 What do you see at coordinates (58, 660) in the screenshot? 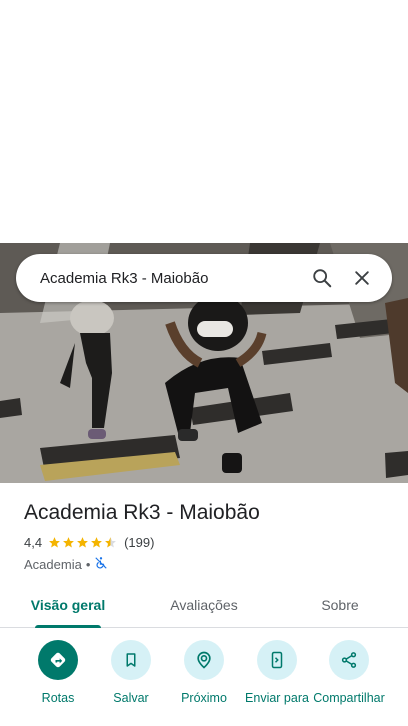
I see `directions-icon` at bounding box center [58, 660].